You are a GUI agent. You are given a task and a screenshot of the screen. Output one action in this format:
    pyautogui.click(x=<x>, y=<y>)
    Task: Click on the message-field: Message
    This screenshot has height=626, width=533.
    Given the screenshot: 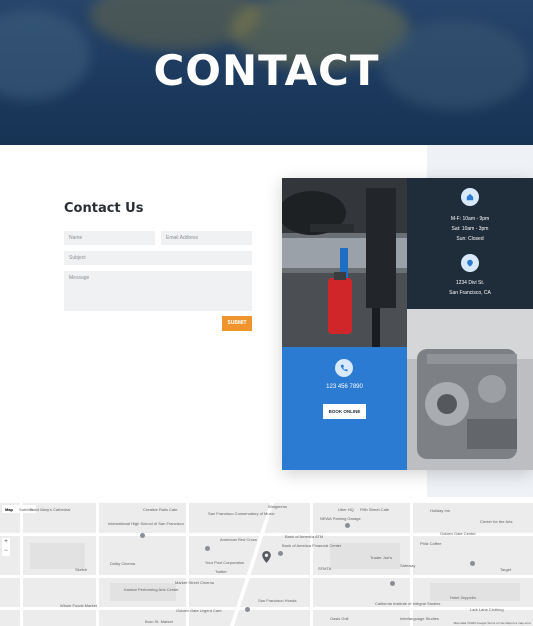 What is the action you would take?
    pyautogui.click(x=158, y=291)
    